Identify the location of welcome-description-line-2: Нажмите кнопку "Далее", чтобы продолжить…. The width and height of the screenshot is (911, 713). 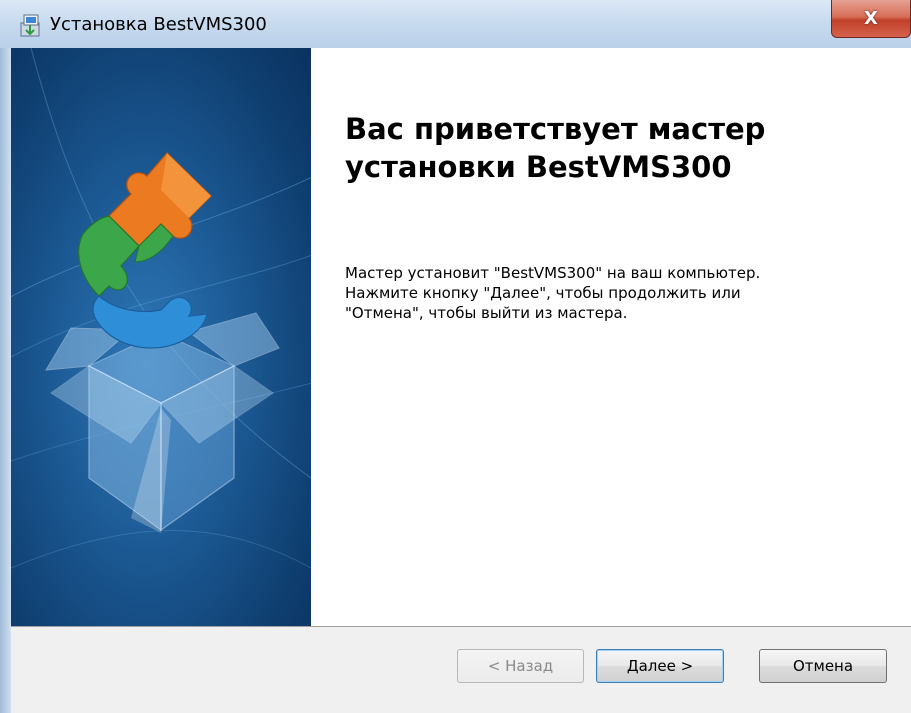
(543, 293).